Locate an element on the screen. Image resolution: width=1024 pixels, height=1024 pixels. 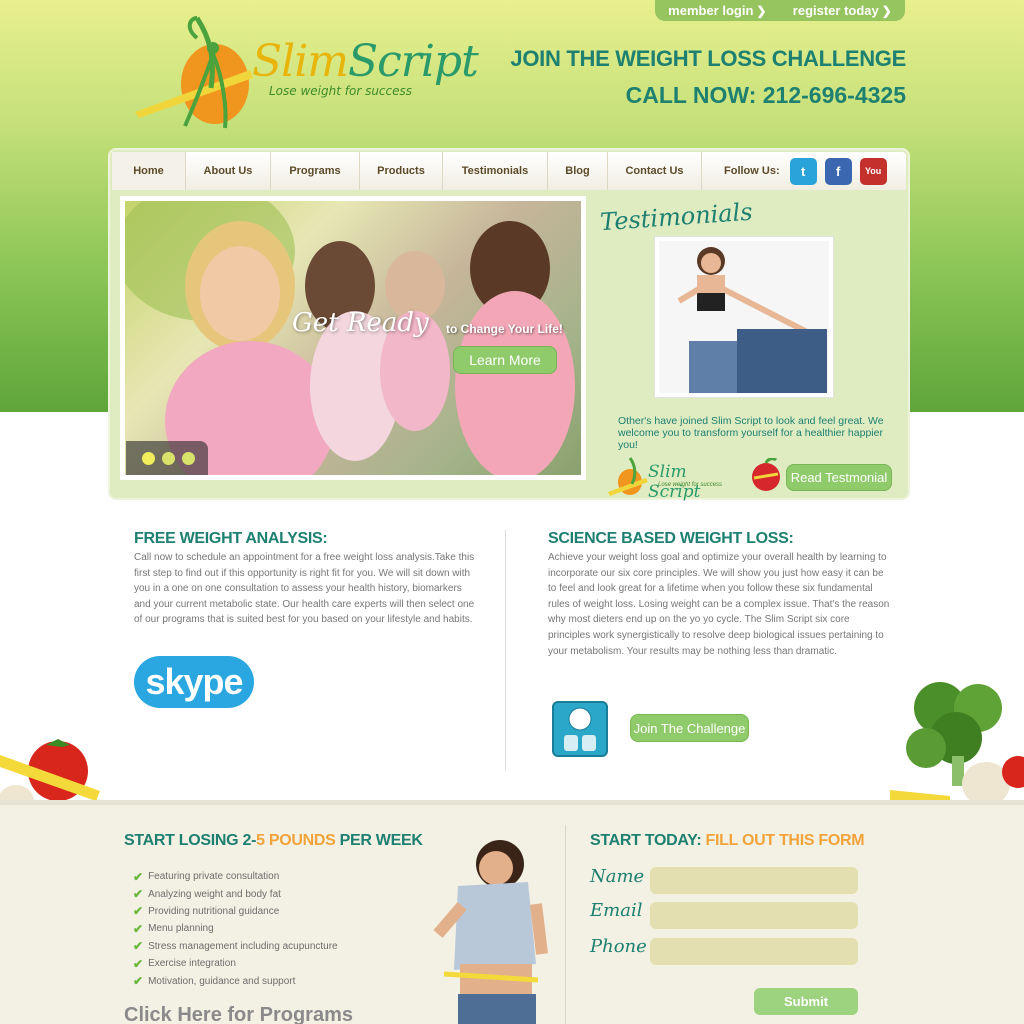
testimonial-person-image is located at coordinates (744, 317).